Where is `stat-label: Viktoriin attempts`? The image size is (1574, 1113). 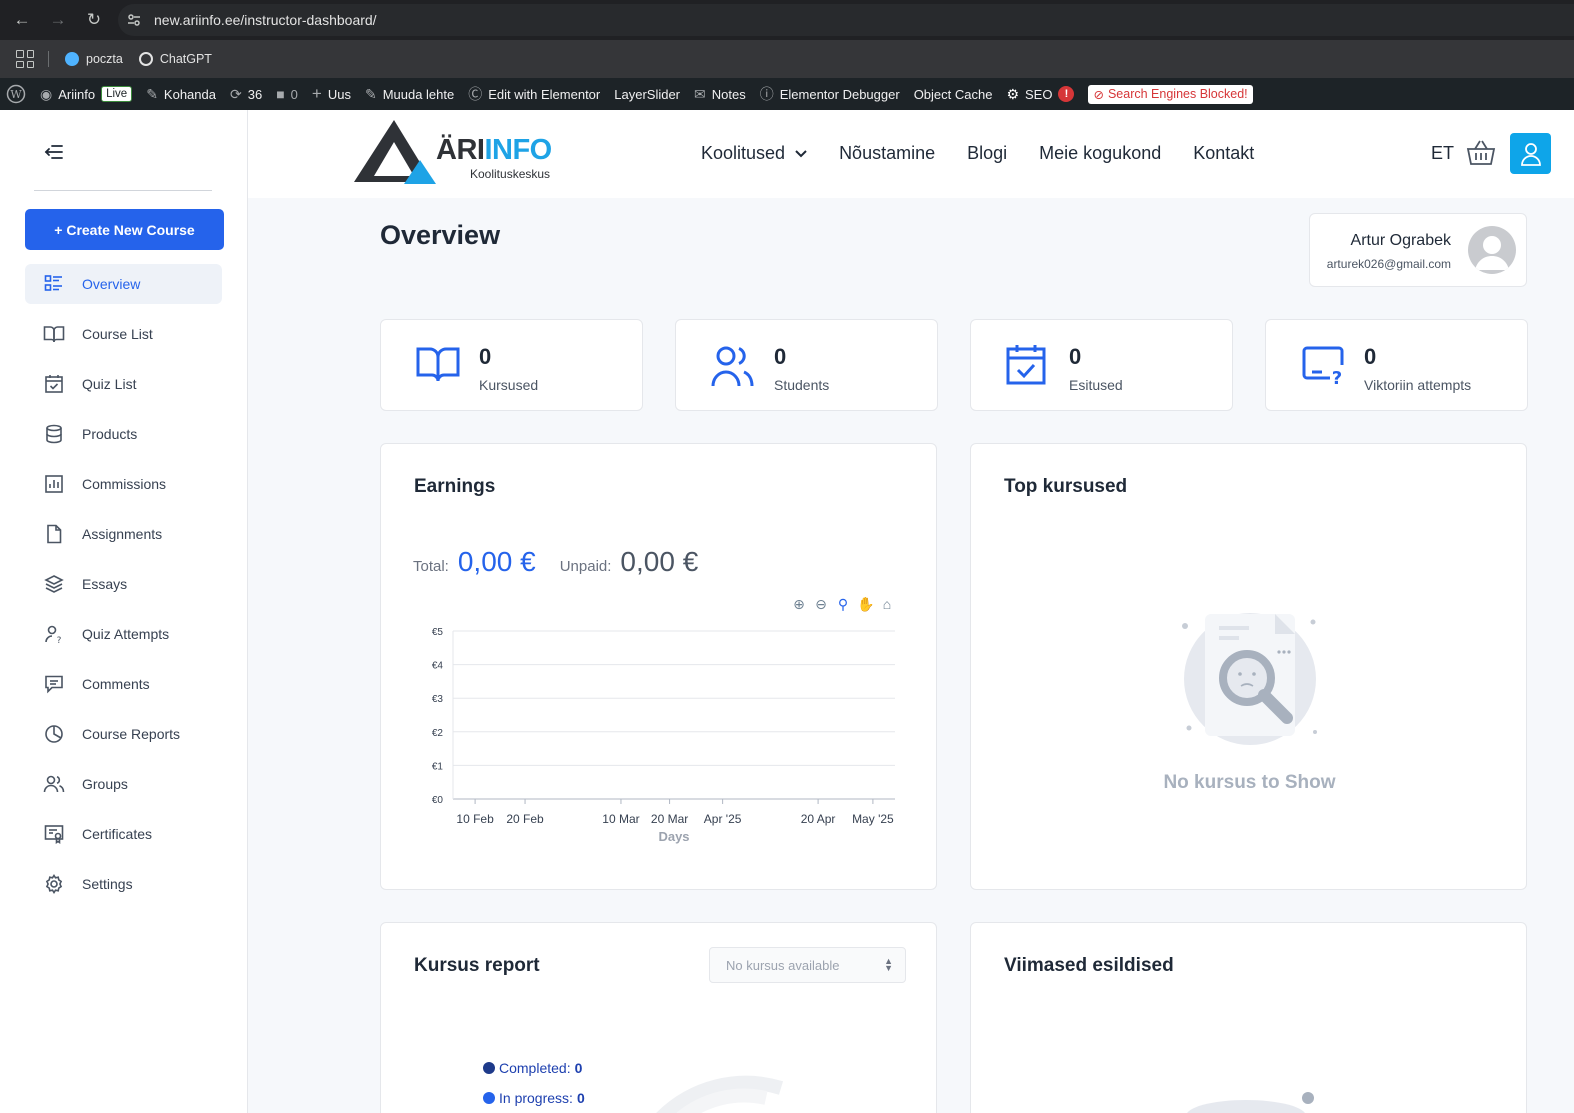 stat-label: Viktoriin attempts is located at coordinates (1418, 385).